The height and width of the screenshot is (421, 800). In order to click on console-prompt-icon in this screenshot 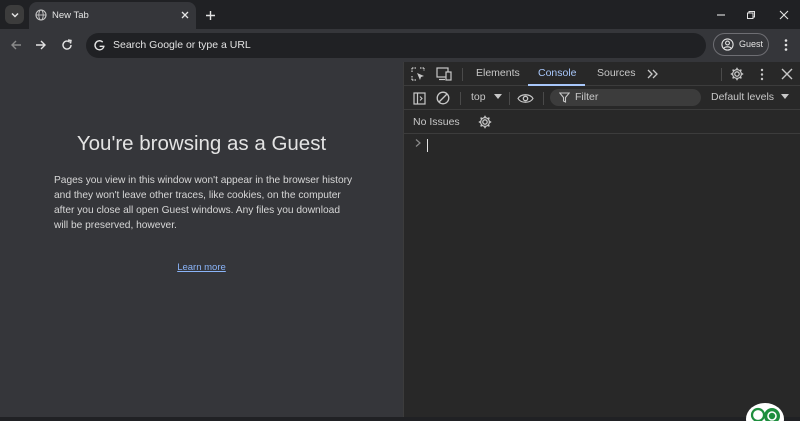, I will do `click(418, 143)`.